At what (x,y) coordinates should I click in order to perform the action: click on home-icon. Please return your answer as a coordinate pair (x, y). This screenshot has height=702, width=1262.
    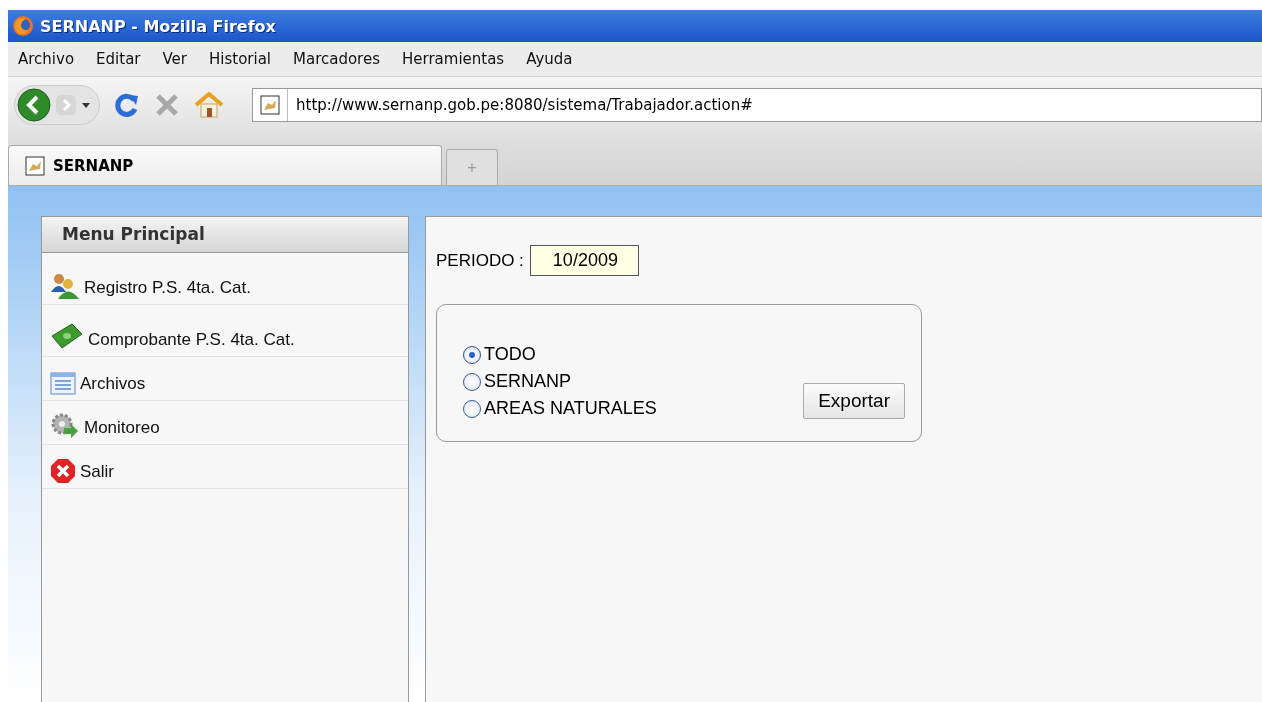
    Looking at the image, I should click on (209, 105).